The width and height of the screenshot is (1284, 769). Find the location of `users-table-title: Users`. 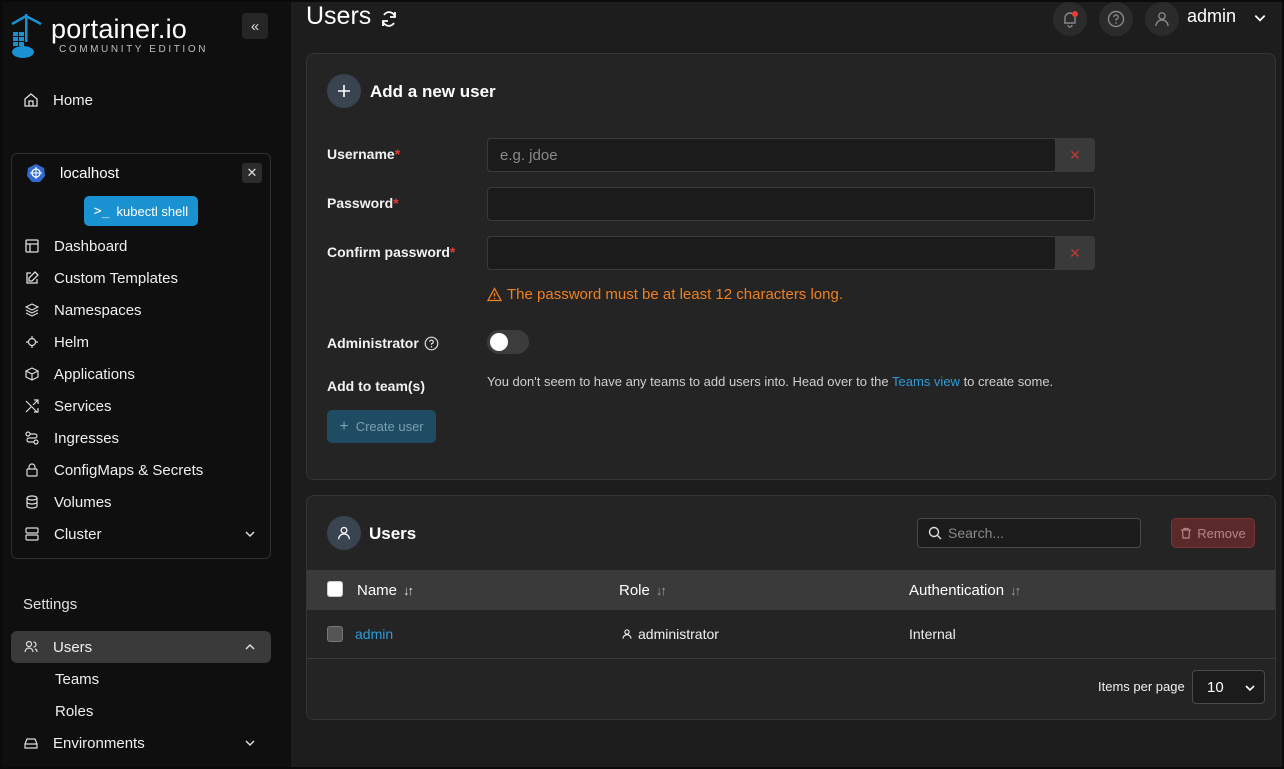

users-table-title: Users is located at coordinates (393, 533).